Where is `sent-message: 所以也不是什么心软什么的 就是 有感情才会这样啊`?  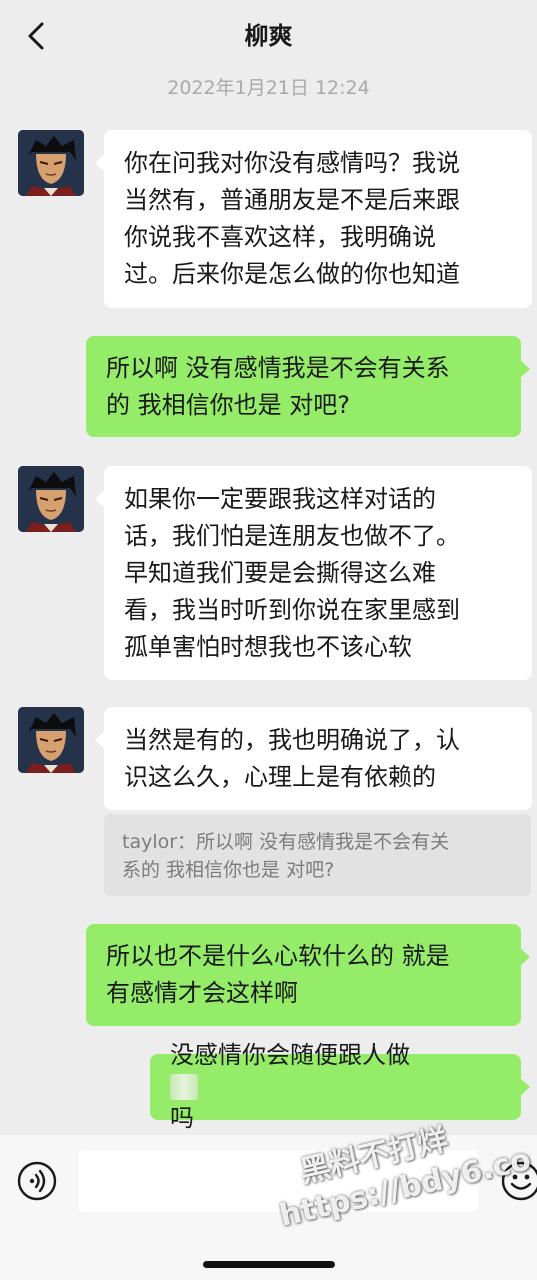 sent-message: 所以也不是什么心软什么的 就是 有感情才会这样啊 is located at coordinates (308, 975).